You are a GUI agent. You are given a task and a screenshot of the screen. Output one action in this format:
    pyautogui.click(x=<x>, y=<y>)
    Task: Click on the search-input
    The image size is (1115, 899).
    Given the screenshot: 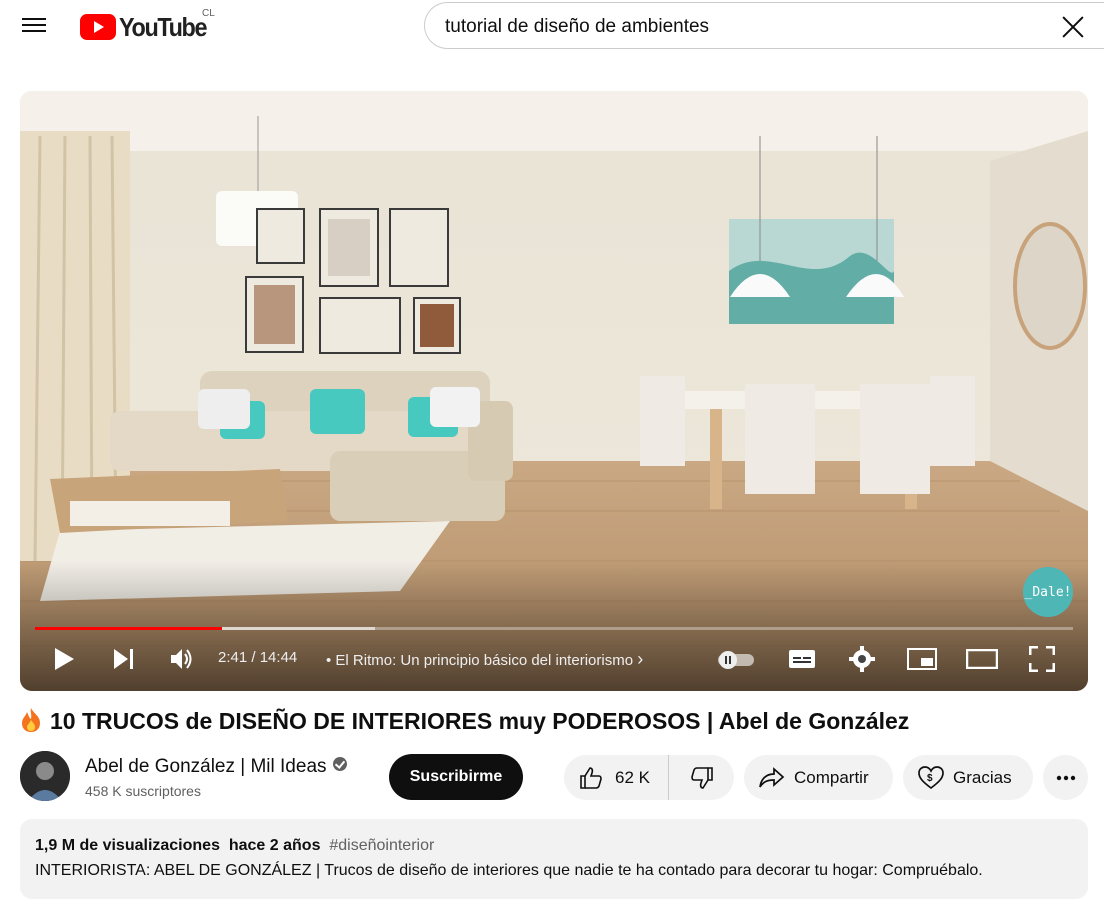 What is the action you would take?
    pyautogui.click(x=745, y=27)
    